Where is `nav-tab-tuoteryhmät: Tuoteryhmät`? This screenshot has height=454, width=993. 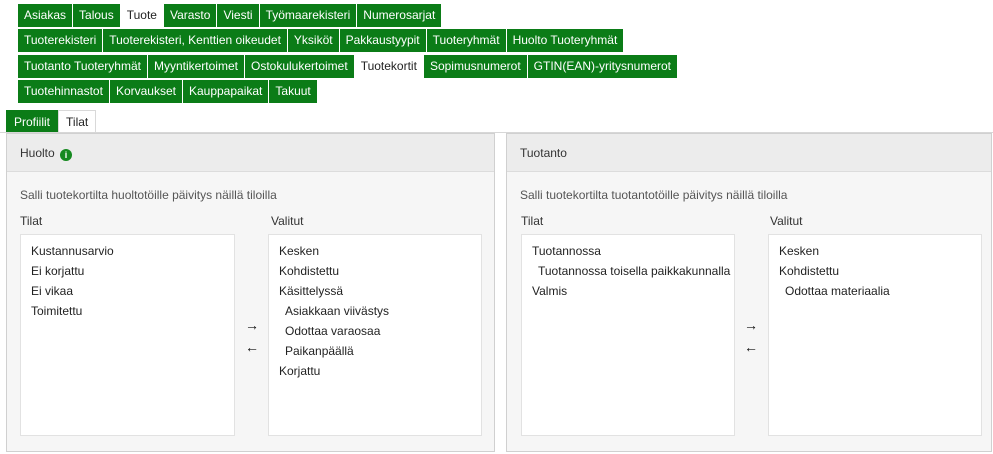 nav-tab-tuoteryhmät: Tuoteryhmät is located at coordinates (466, 40).